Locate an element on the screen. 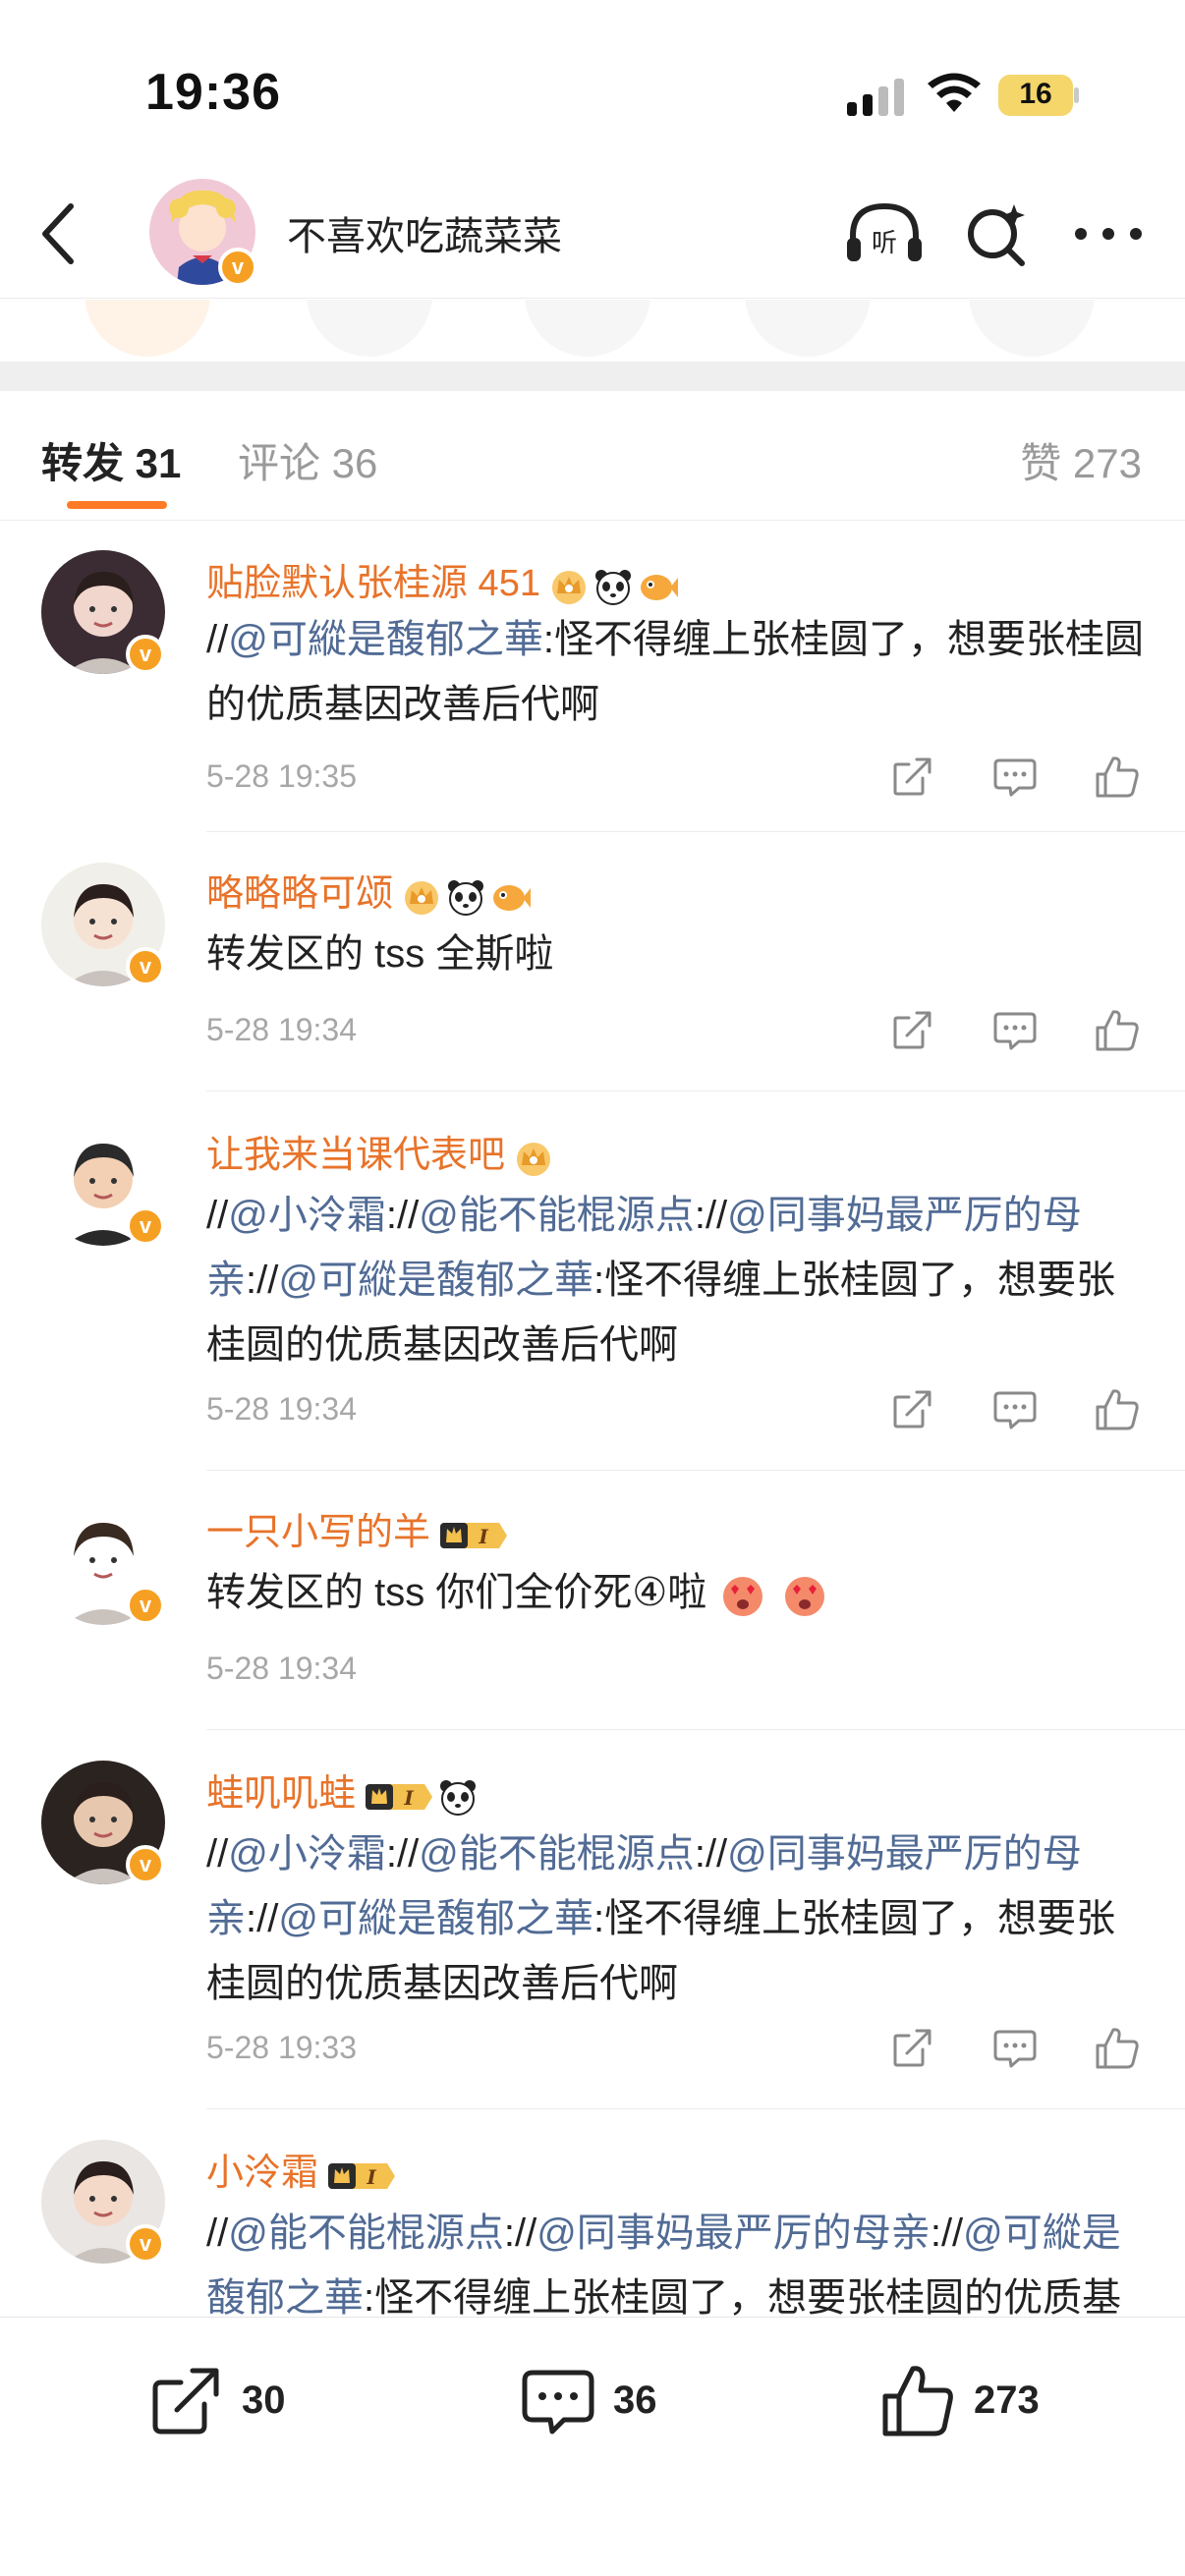 This screenshot has height=2576, width=1185. battery-percent: 16 is located at coordinates (1035, 94).